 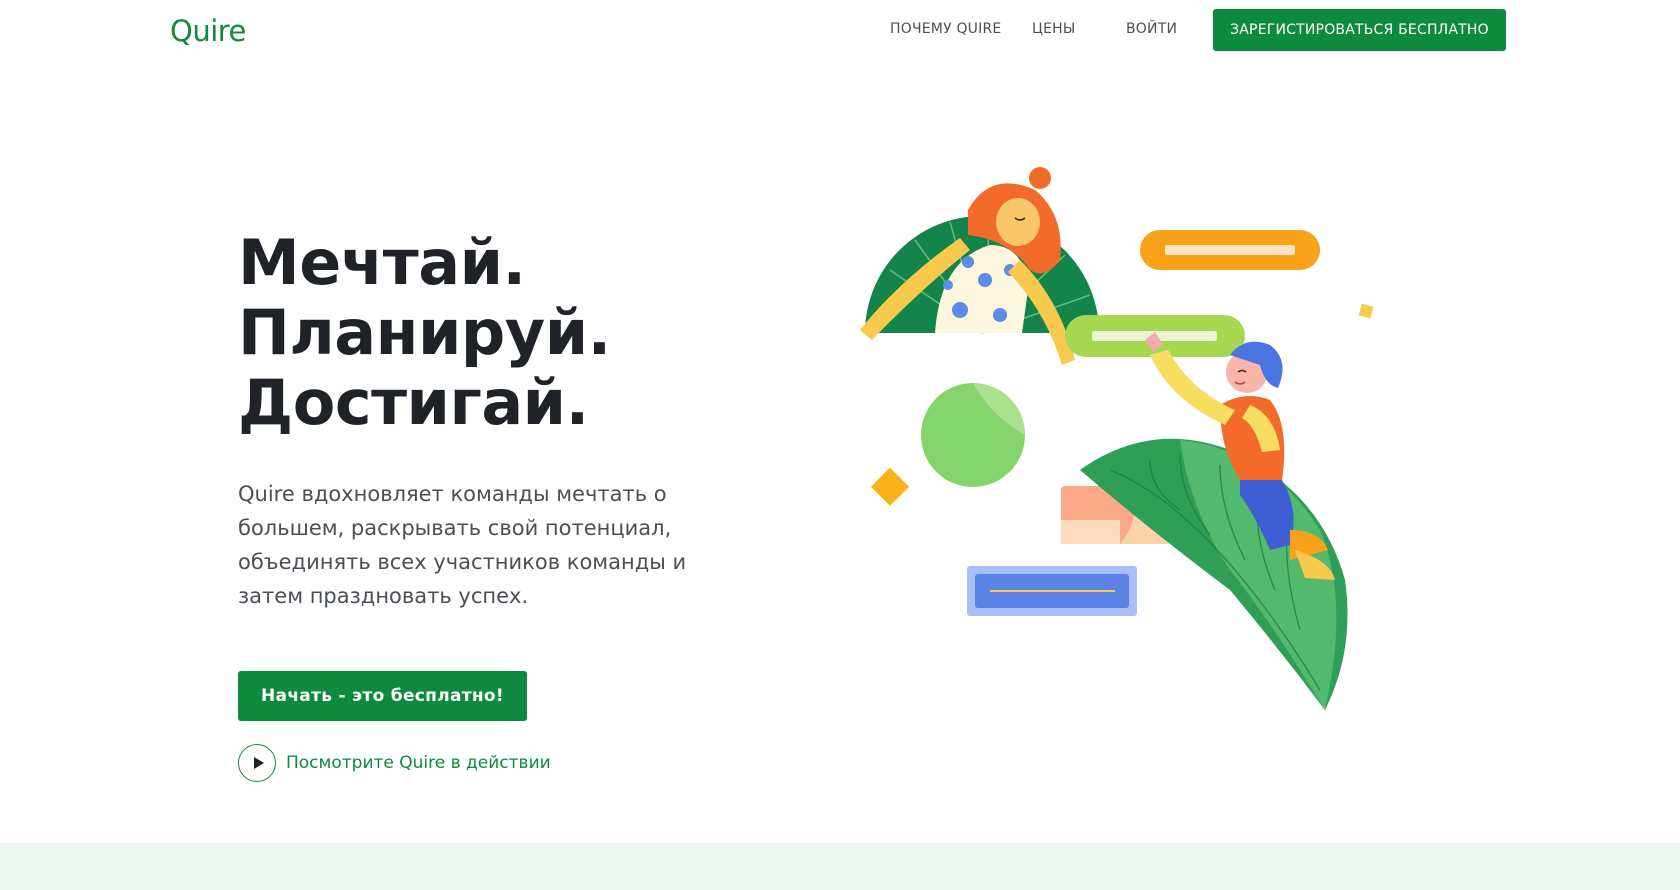 What do you see at coordinates (979, 266) in the screenshot?
I see `dome-with-girl-illustration` at bounding box center [979, 266].